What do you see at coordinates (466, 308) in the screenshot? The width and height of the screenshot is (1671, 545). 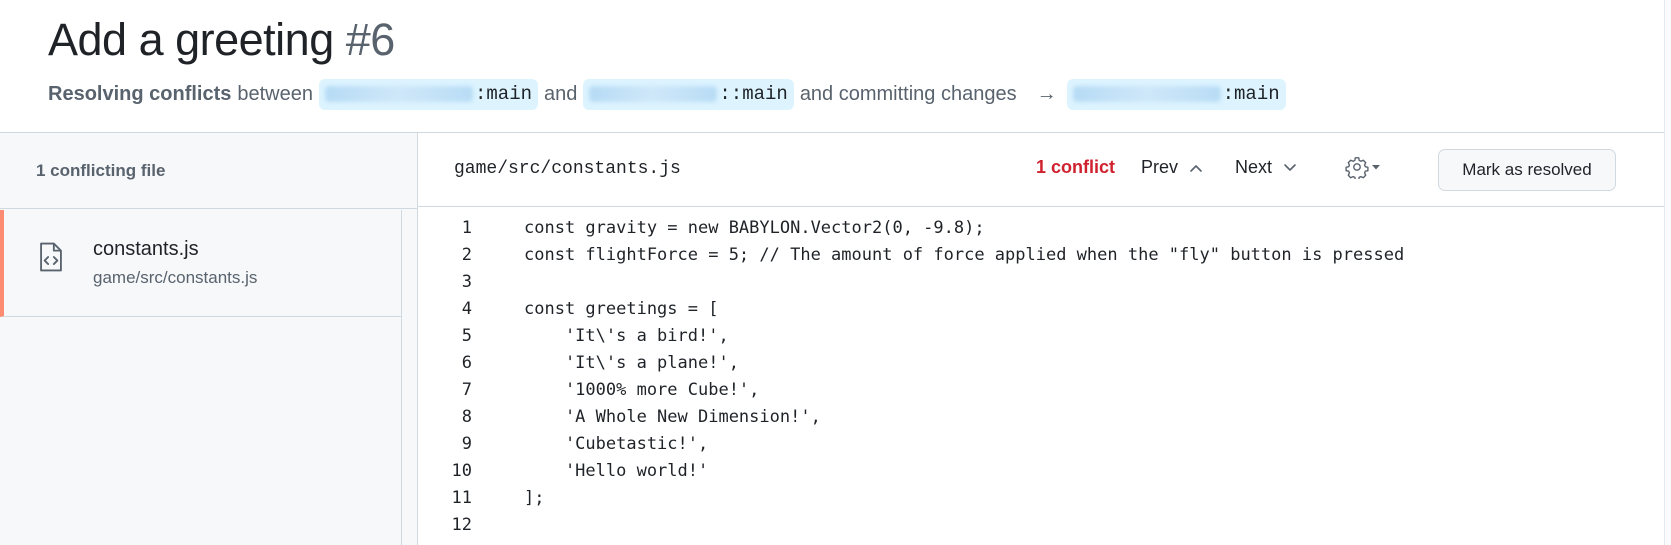 I see `line-number: 4` at bounding box center [466, 308].